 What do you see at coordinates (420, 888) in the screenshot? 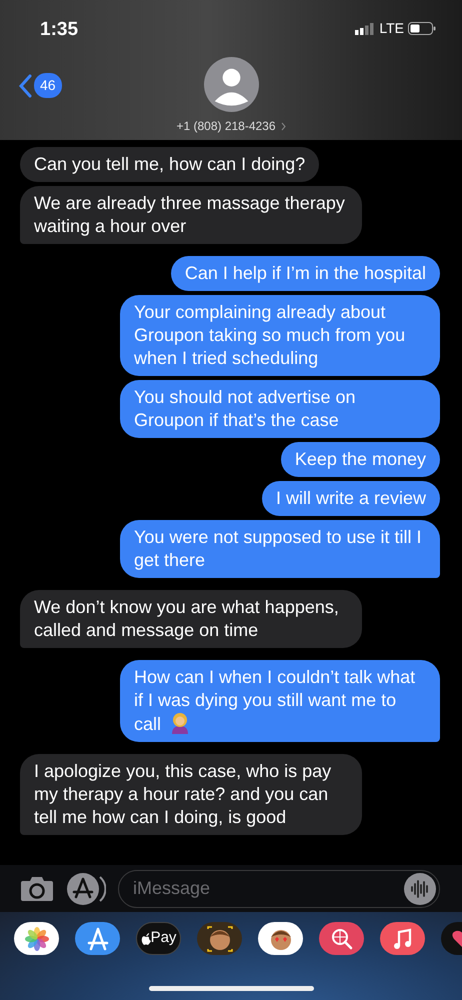
I see `voice-input-icon` at bounding box center [420, 888].